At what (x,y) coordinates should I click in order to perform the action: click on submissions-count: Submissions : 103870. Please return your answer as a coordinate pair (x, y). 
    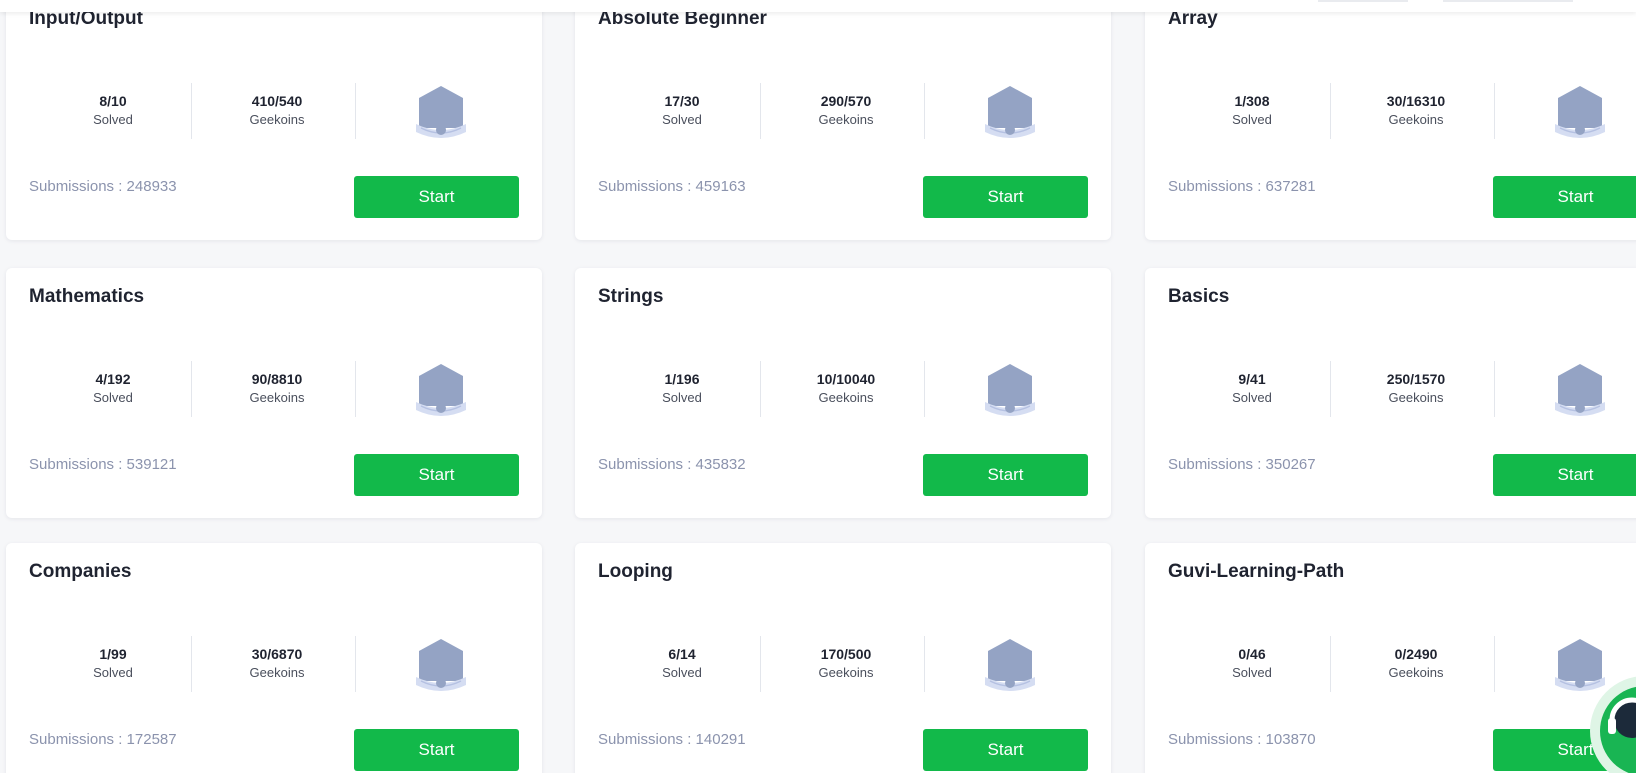
    Looking at the image, I should click on (1242, 739).